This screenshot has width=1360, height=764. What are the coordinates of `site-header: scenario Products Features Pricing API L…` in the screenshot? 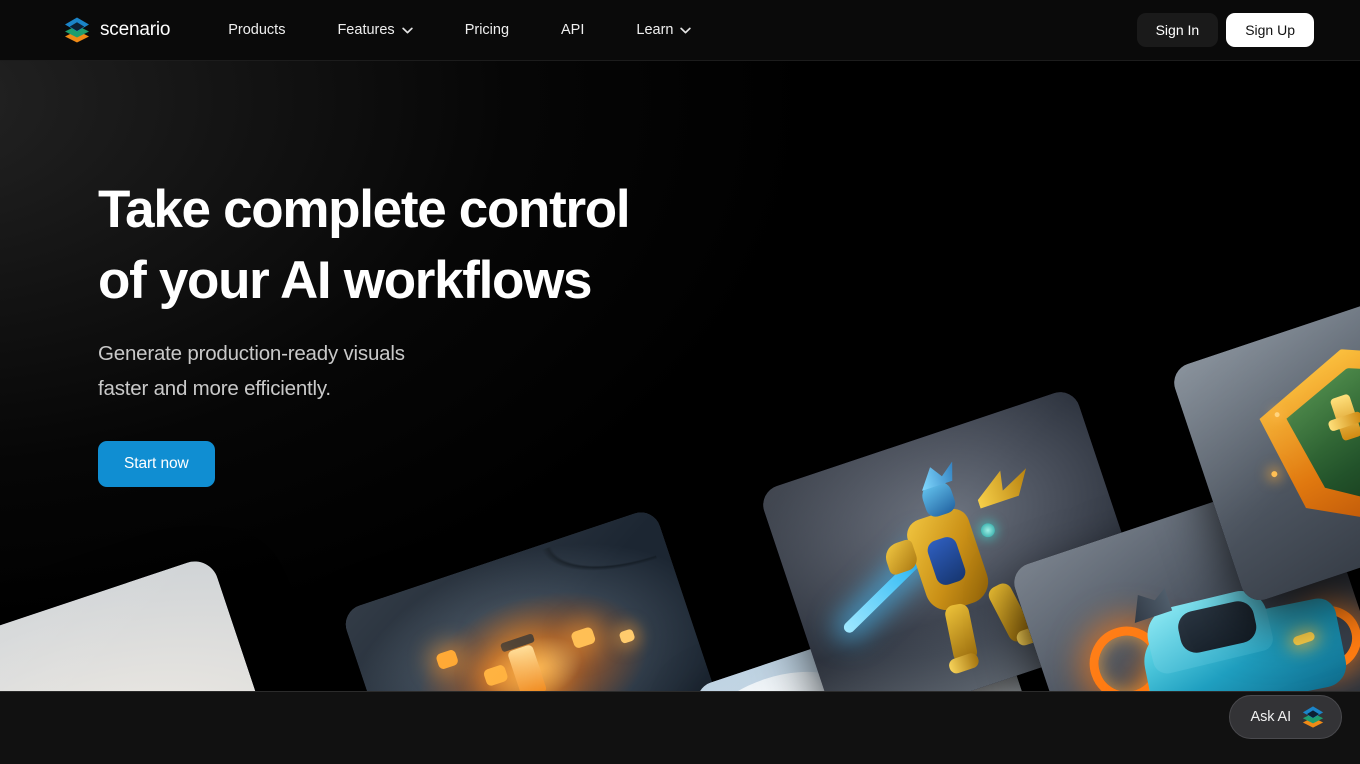 It's located at (680, 30).